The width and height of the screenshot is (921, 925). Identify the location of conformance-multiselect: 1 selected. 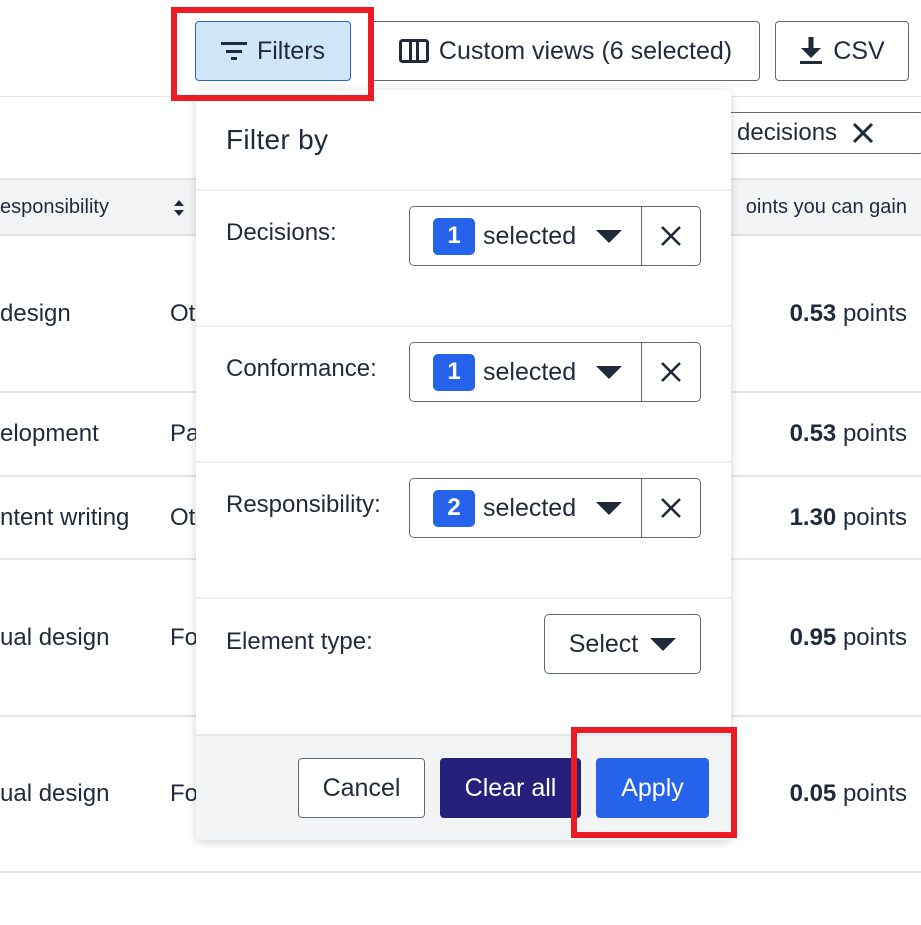
(555, 372).